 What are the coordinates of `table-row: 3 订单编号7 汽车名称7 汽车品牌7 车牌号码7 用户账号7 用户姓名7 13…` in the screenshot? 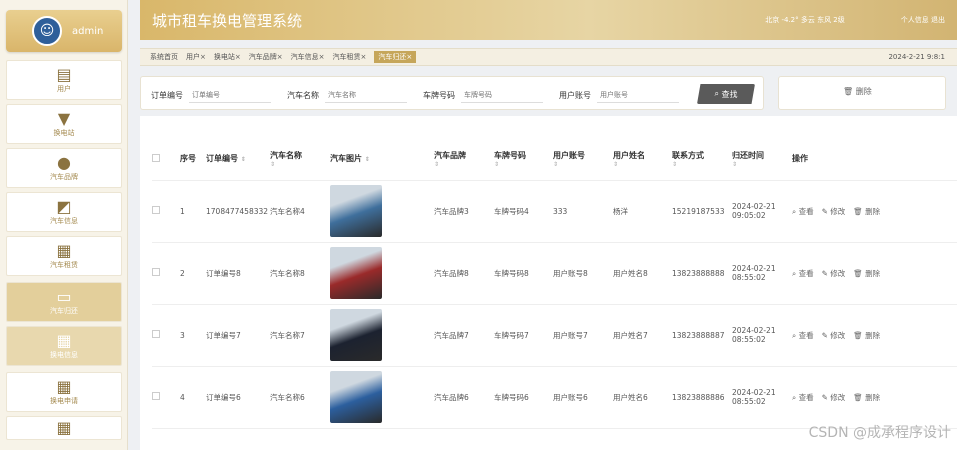 It's located at (554, 335).